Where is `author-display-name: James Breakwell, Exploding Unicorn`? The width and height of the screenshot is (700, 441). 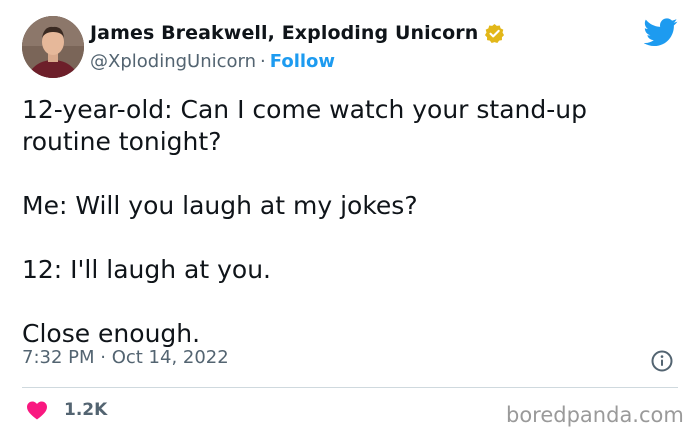
author-display-name: James Breakwell, Exploding Unicorn is located at coordinates (284, 33).